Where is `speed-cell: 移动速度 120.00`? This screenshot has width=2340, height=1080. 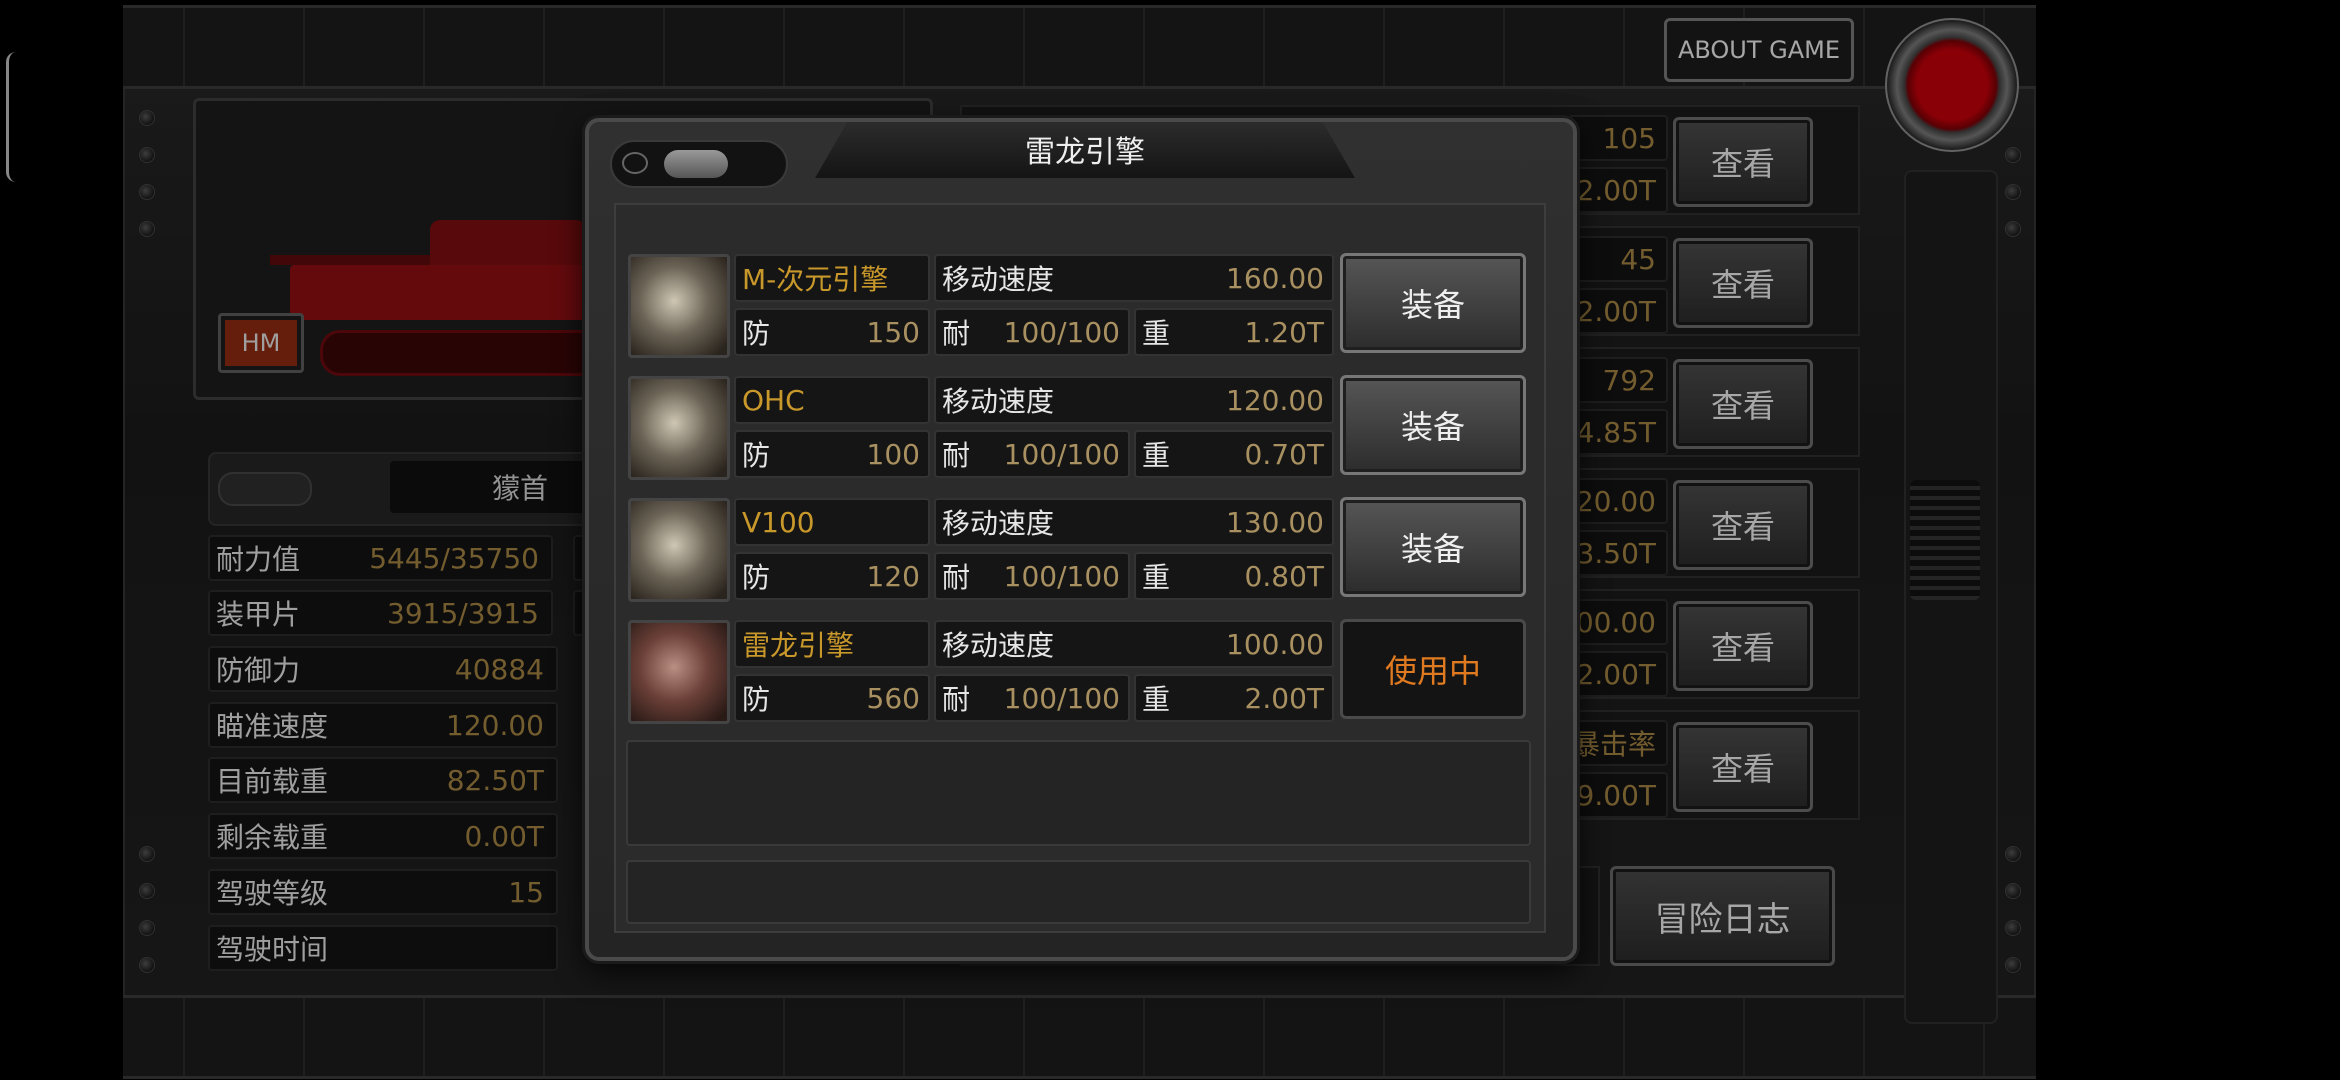
speed-cell: 移动速度 120.00 is located at coordinates (1134, 400).